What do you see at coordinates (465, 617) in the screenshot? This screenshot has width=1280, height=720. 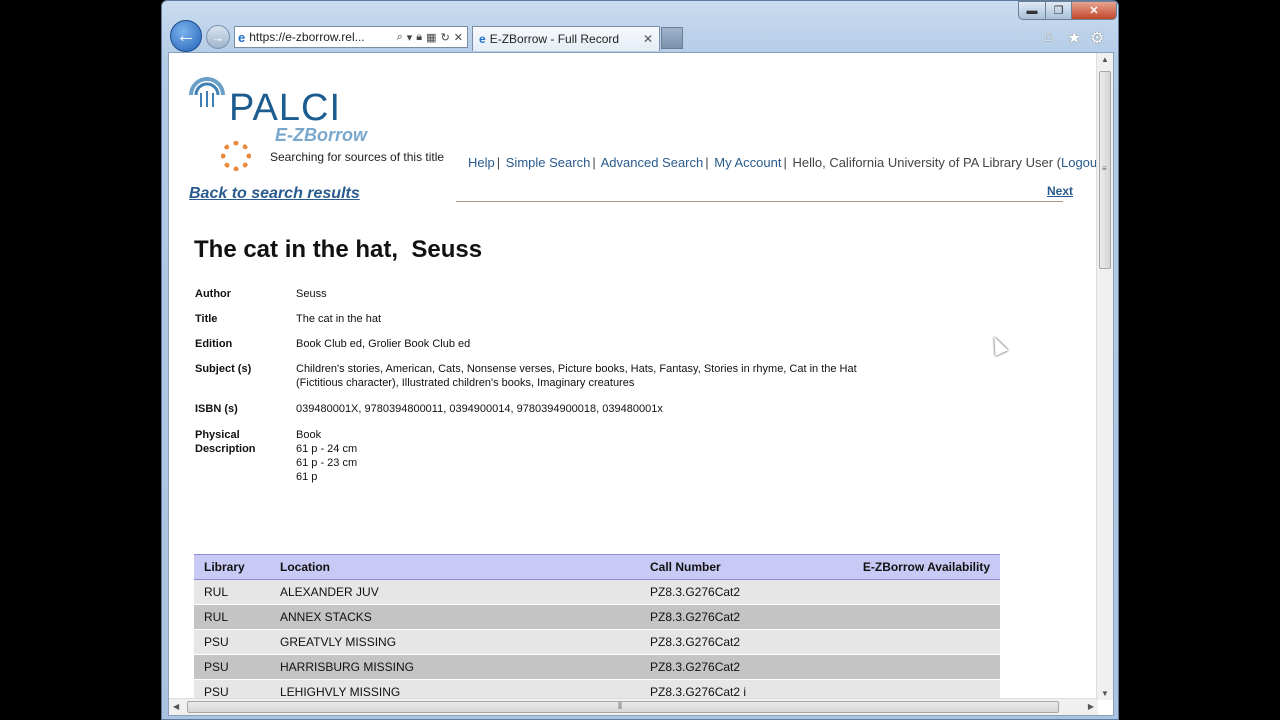 I see `cell-location: ANNEX STACKS` at bounding box center [465, 617].